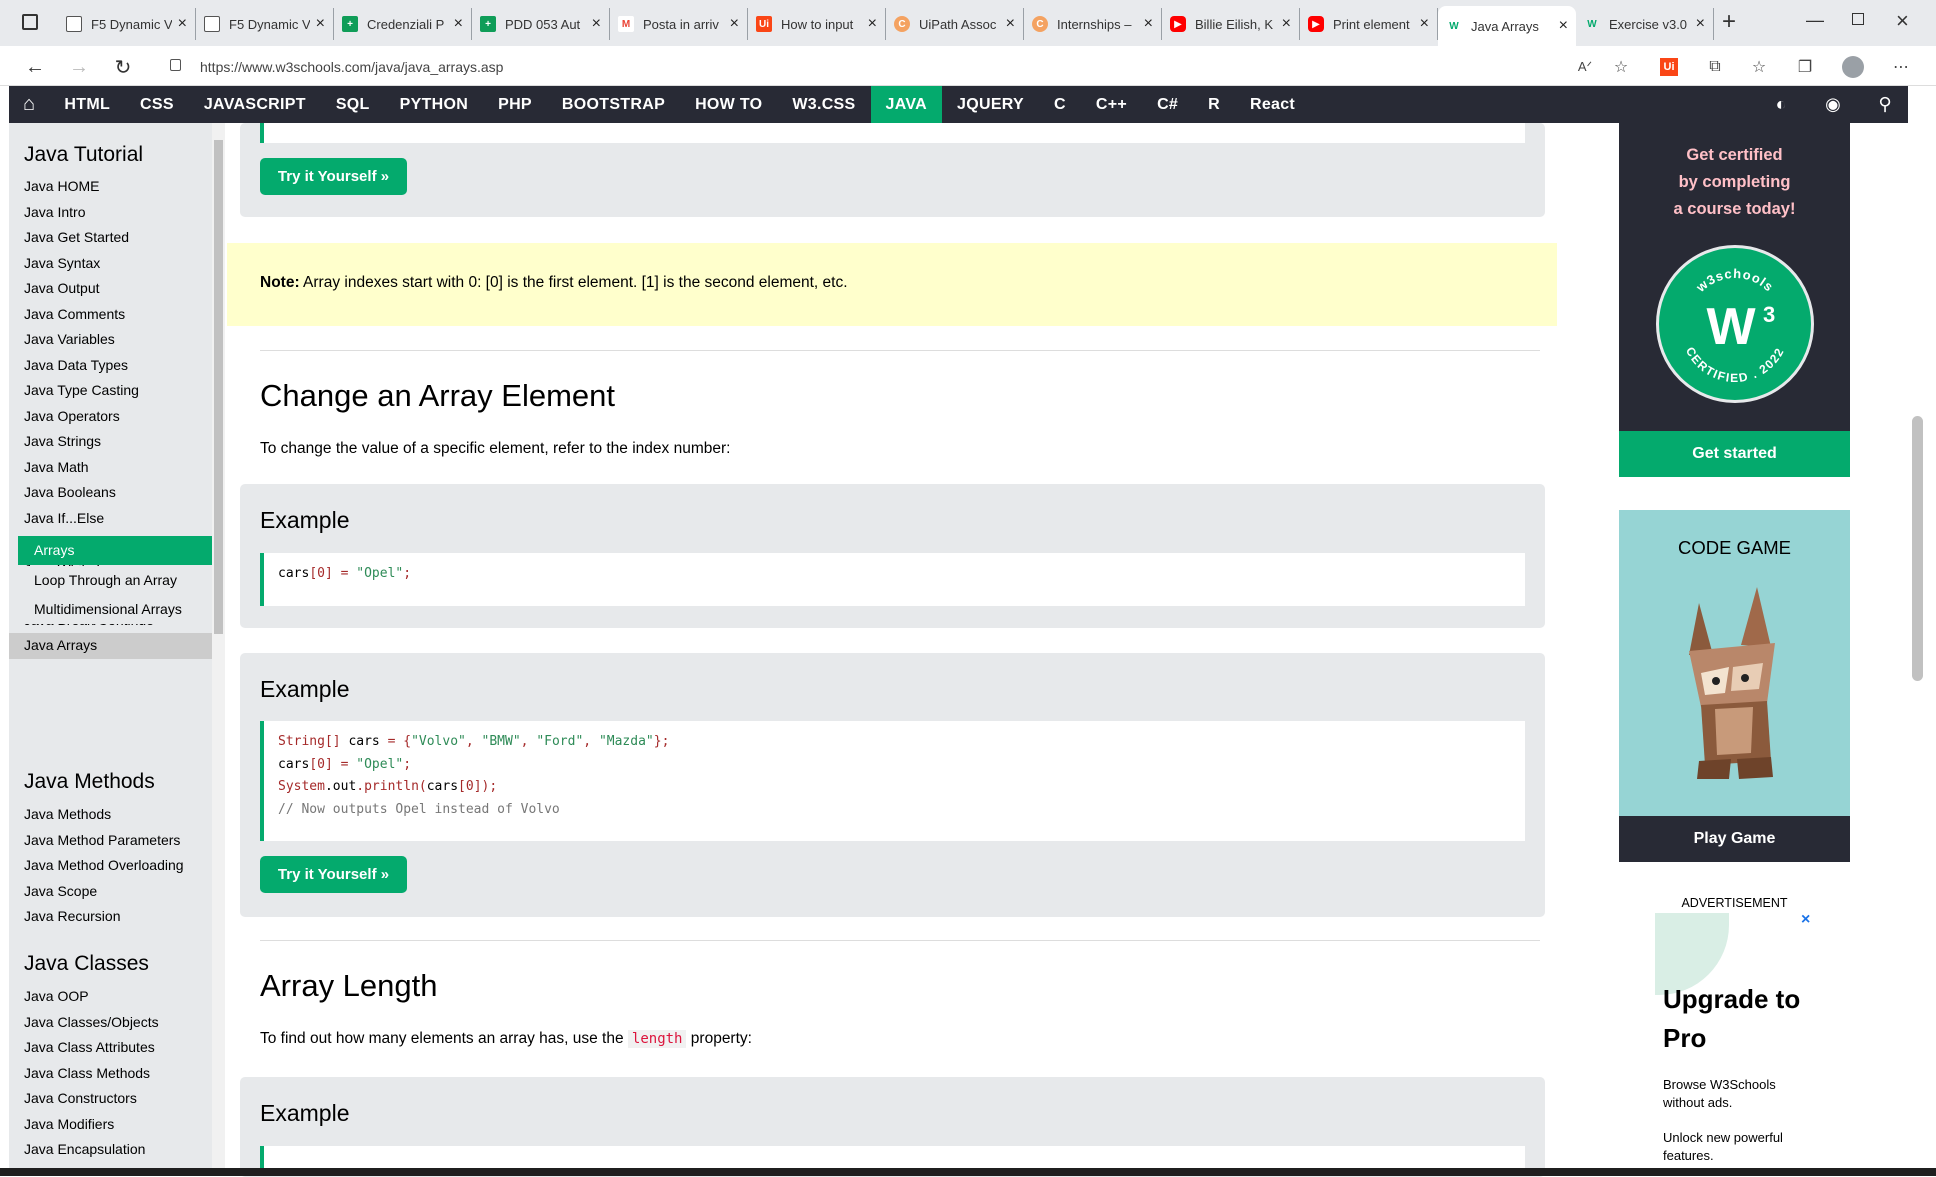  Describe the element at coordinates (1369, 24) in the screenshot. I see `browser-tab: ▶ Print element ×` at that location.